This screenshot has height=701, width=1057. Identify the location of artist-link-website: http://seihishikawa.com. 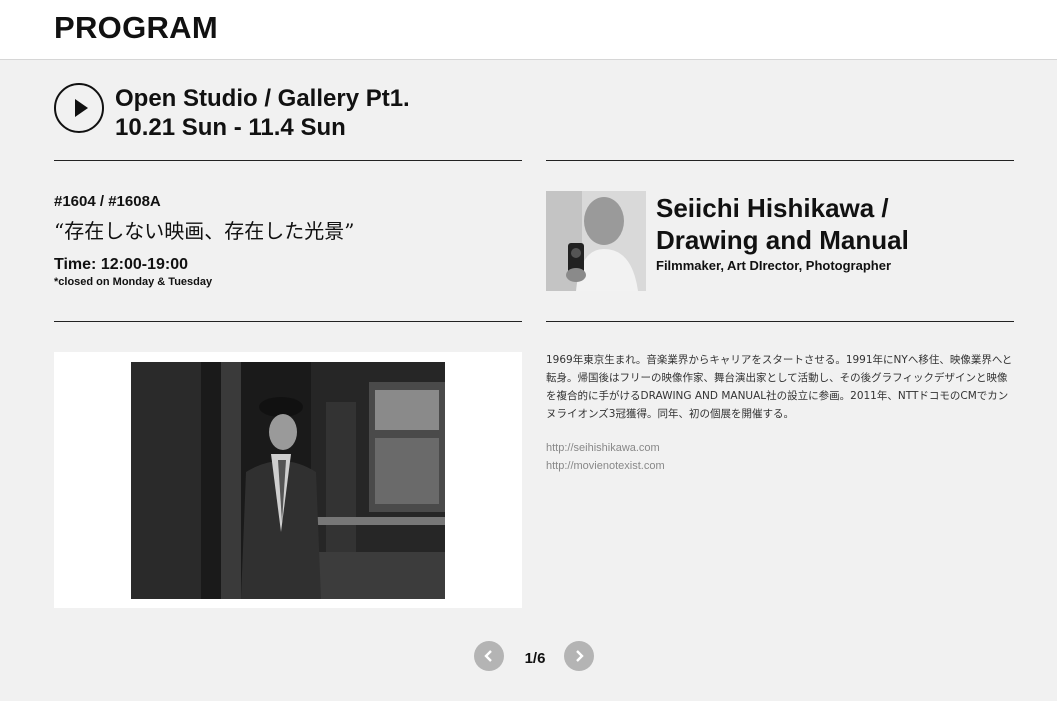
(603, 448).